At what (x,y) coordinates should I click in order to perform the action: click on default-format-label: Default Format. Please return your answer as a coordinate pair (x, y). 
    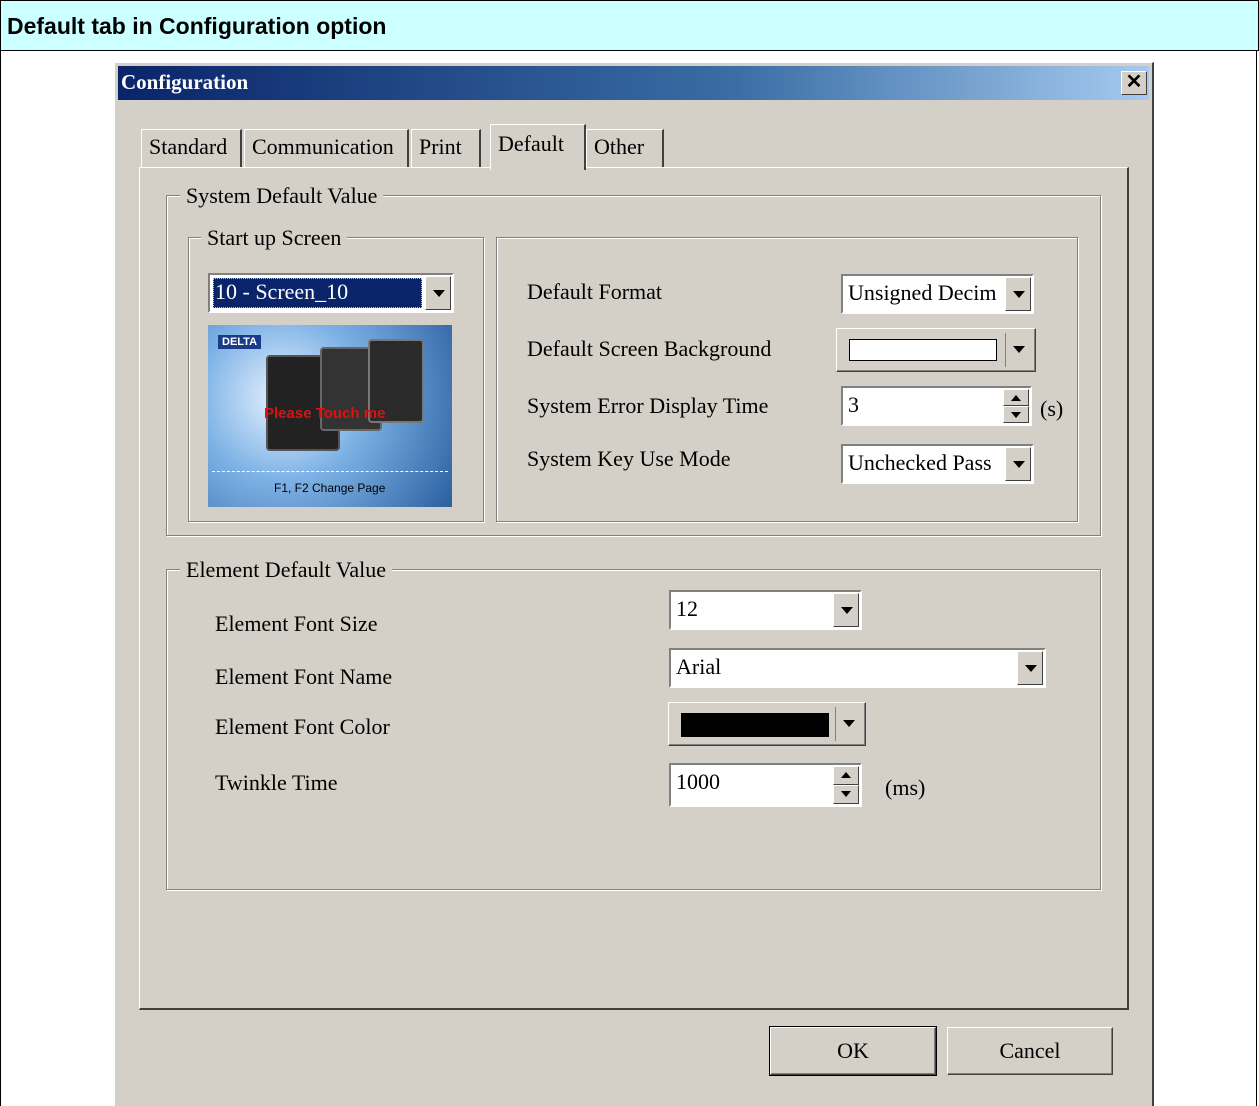
    Looking at the image, I should click on (595, 291).